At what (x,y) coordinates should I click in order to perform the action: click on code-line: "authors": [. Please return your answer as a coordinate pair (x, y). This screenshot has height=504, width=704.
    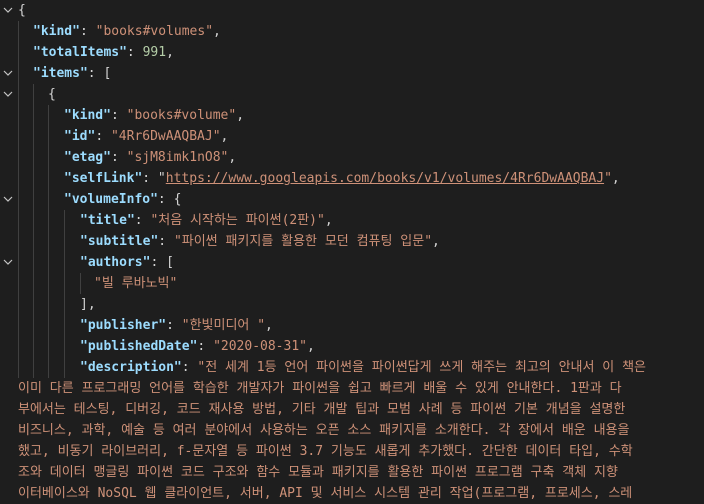
    Looking at the image, I should click on (352, 262).